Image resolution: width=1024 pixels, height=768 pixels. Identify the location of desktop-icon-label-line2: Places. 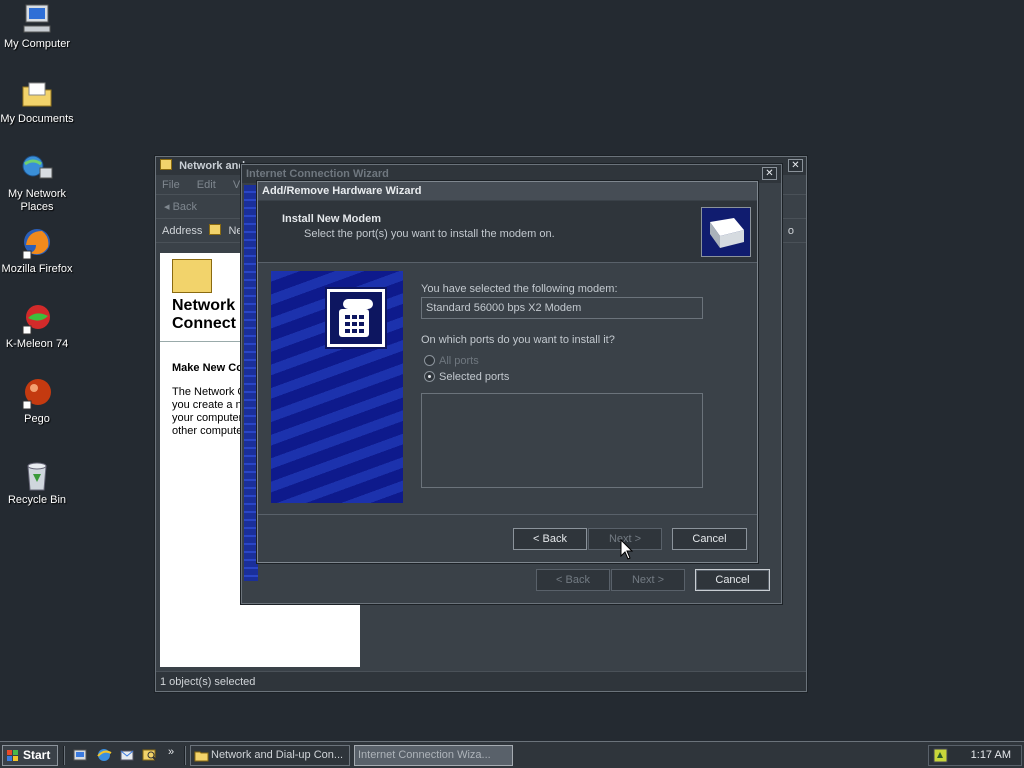
(37, 207).